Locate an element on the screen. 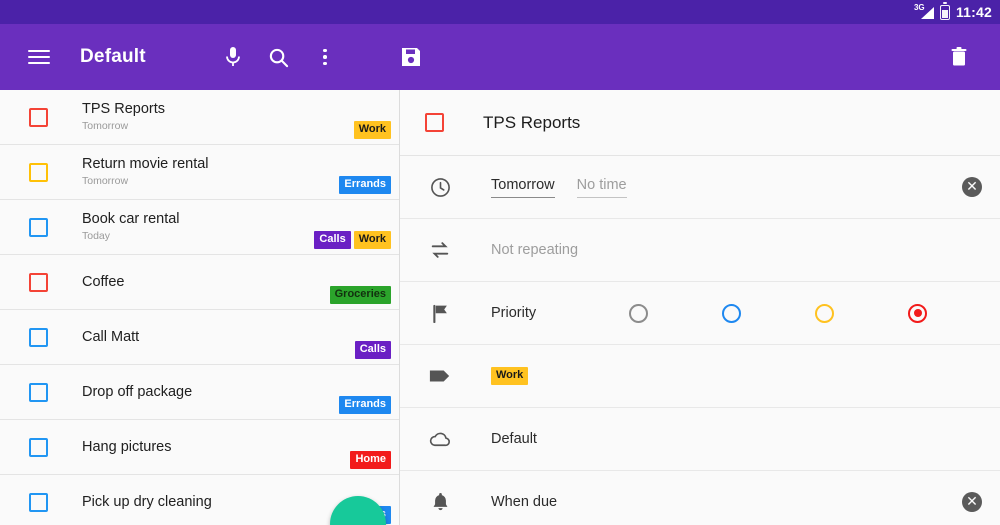 The width and height of the screenshot is (1000, 525). task-tags: Groceries is located at coordinates (360, 295).